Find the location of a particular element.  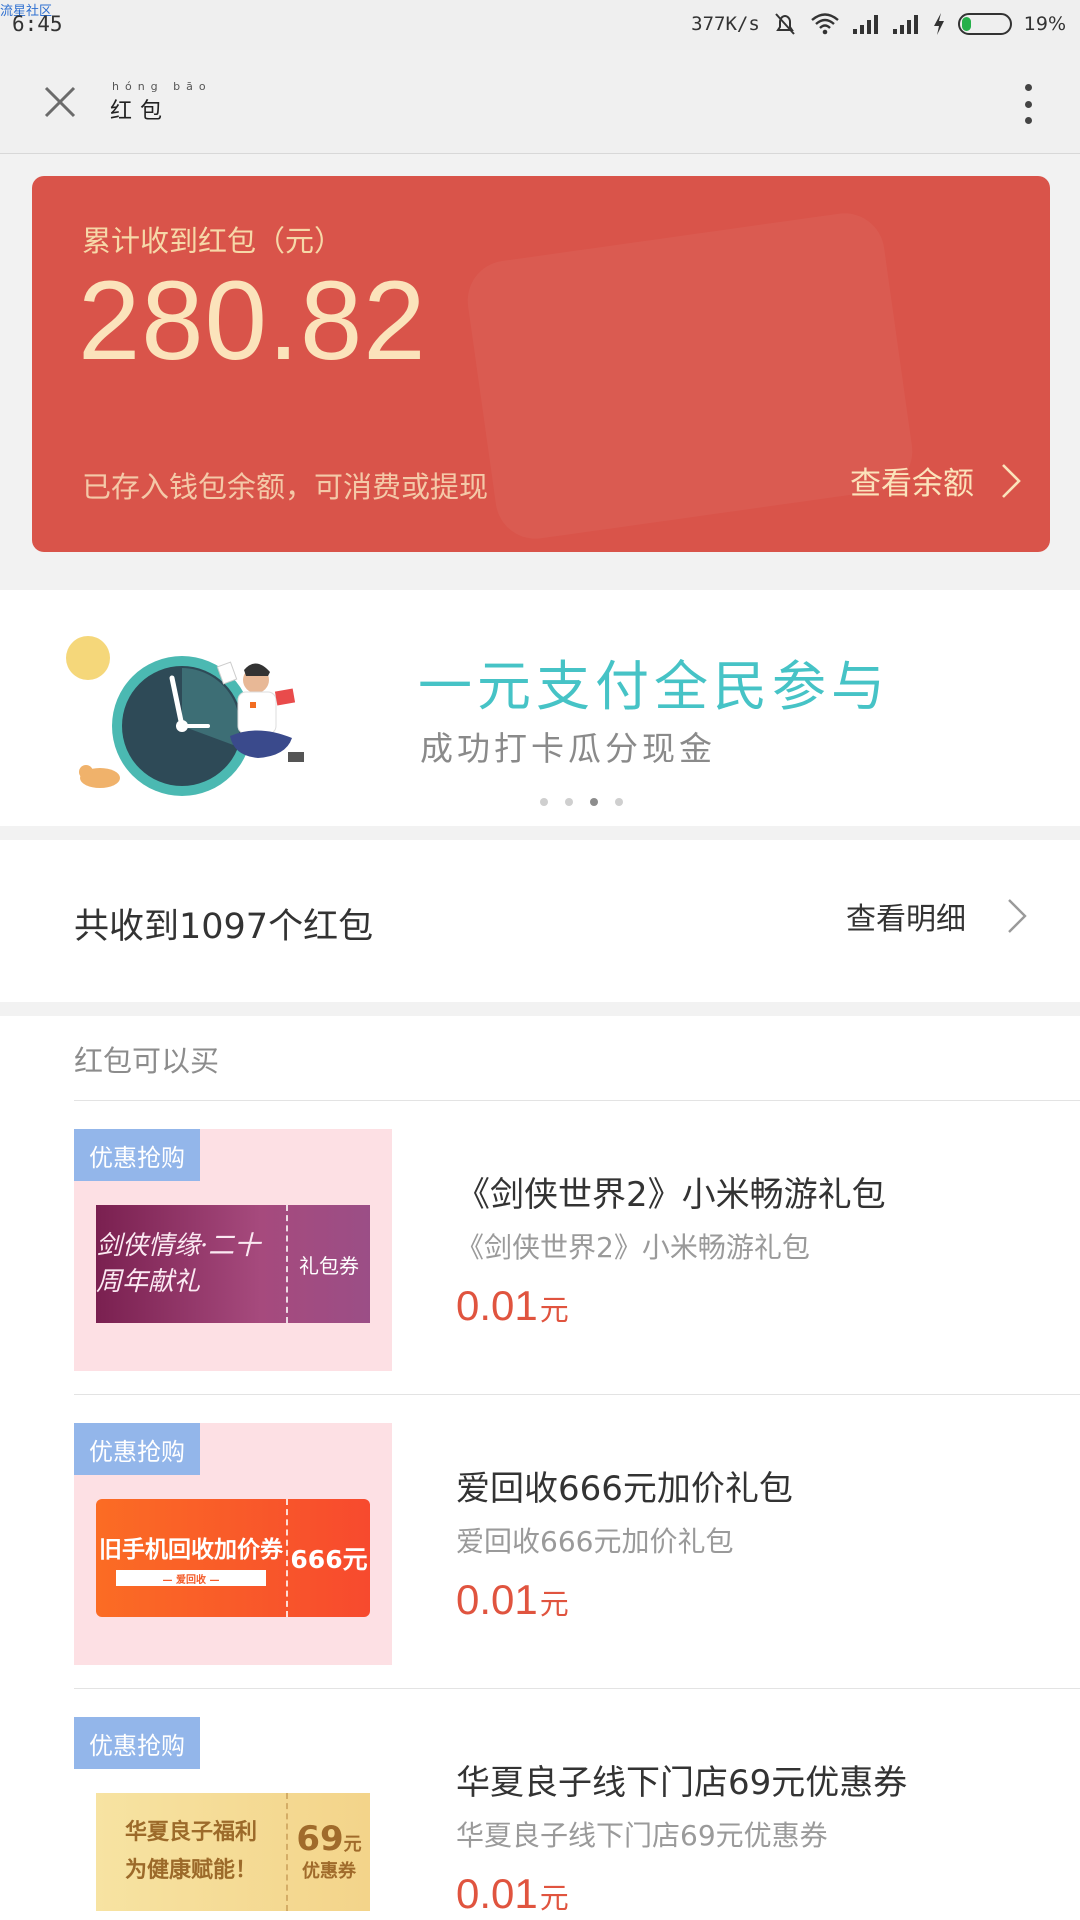

balance-note: 已存入钱包余额，可消费或提现 is located at coordinates (285, 487).